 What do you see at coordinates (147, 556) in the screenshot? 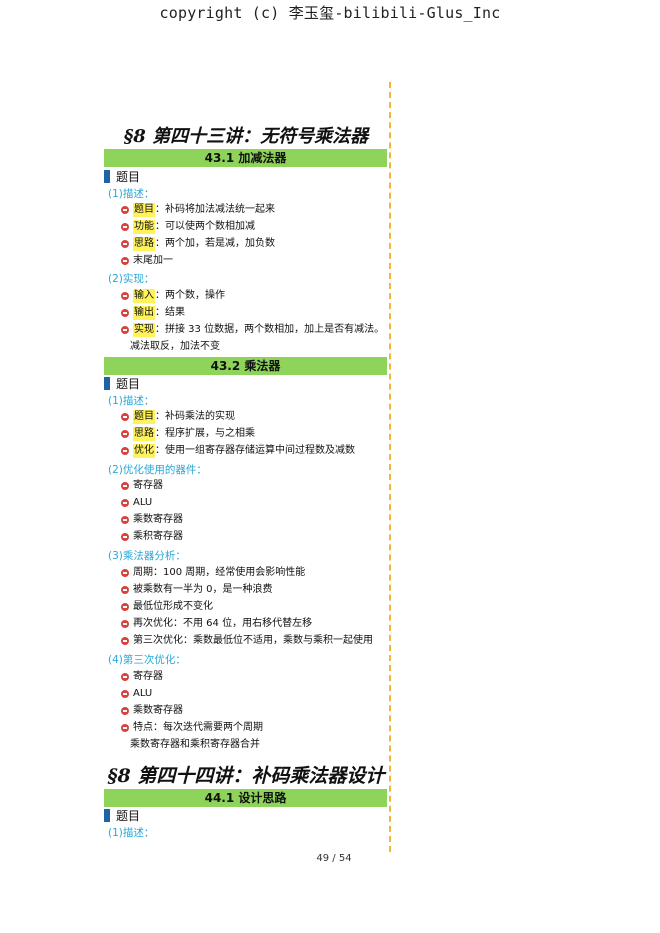
I see `subheading-analysis: (3)乘法器分析：` at bounding box center [147, 556].